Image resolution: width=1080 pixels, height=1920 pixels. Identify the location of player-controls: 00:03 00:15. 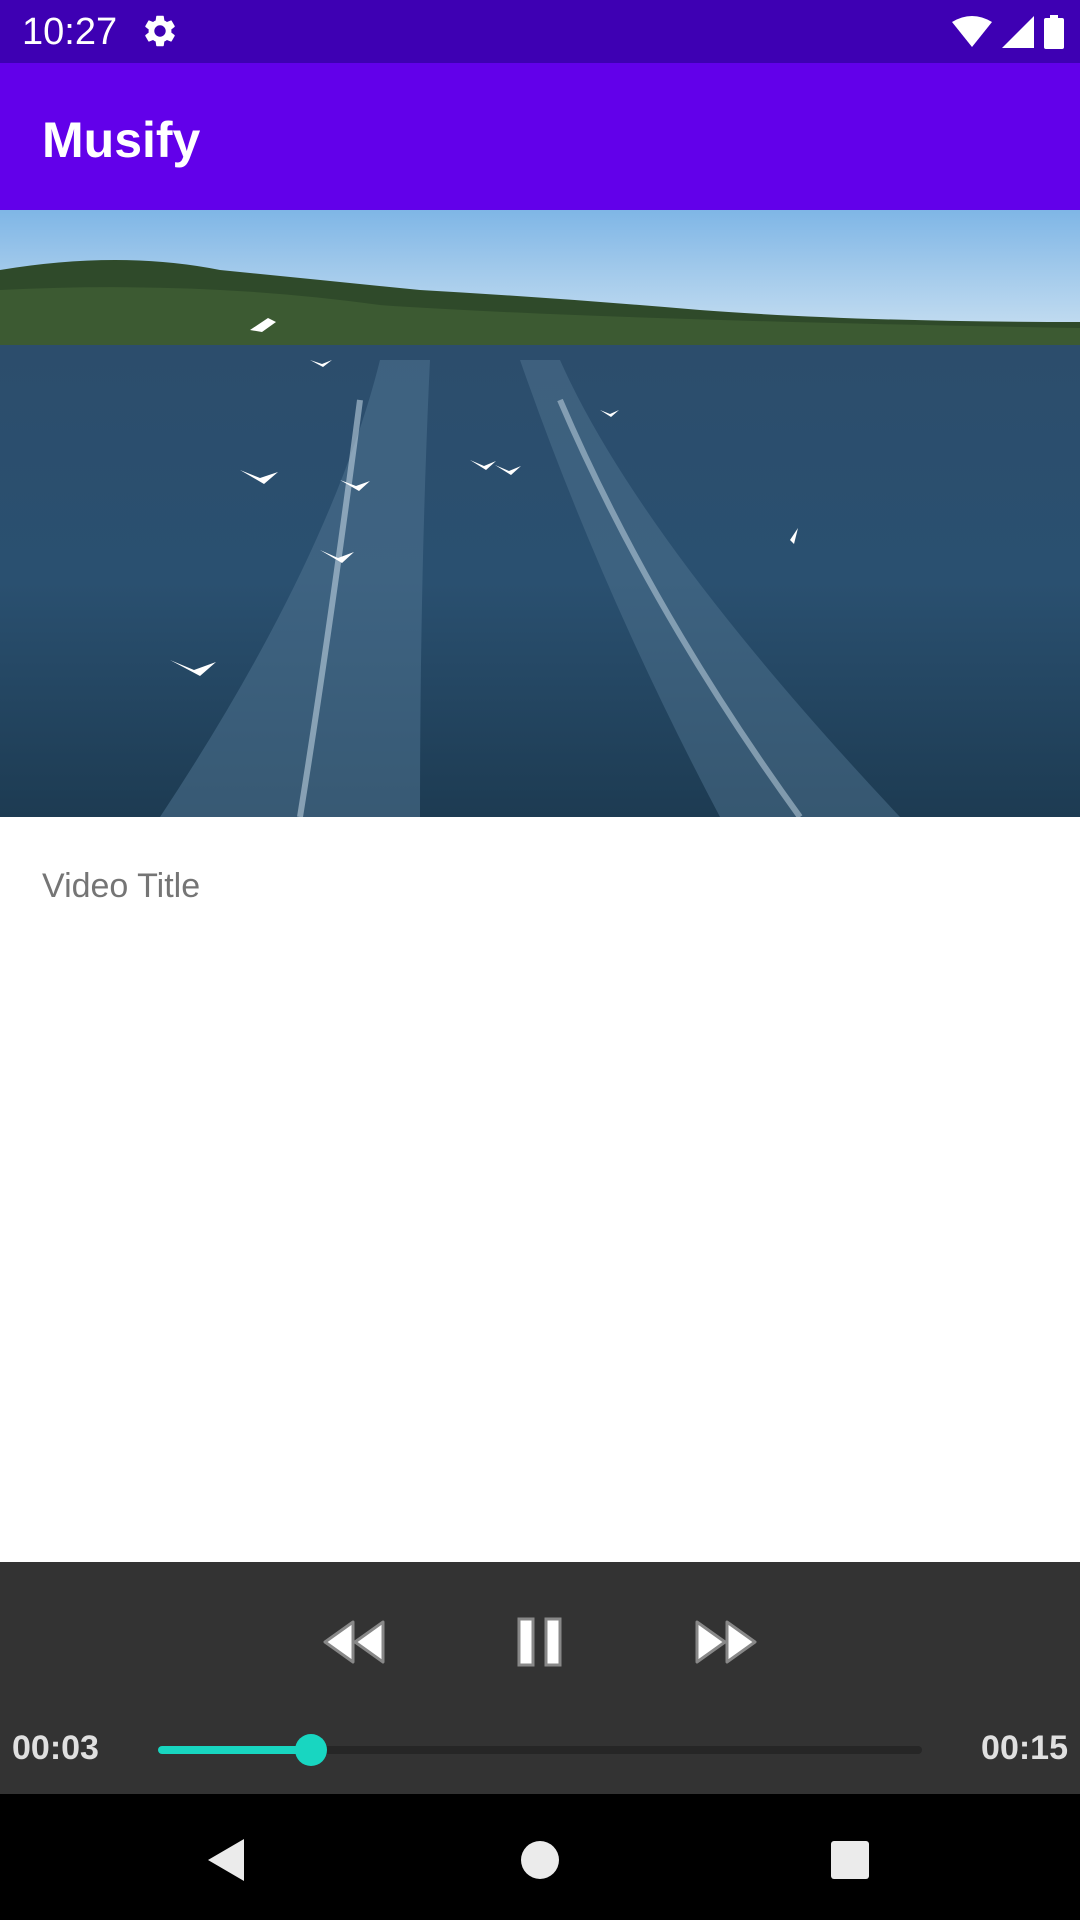
(540, 1678).